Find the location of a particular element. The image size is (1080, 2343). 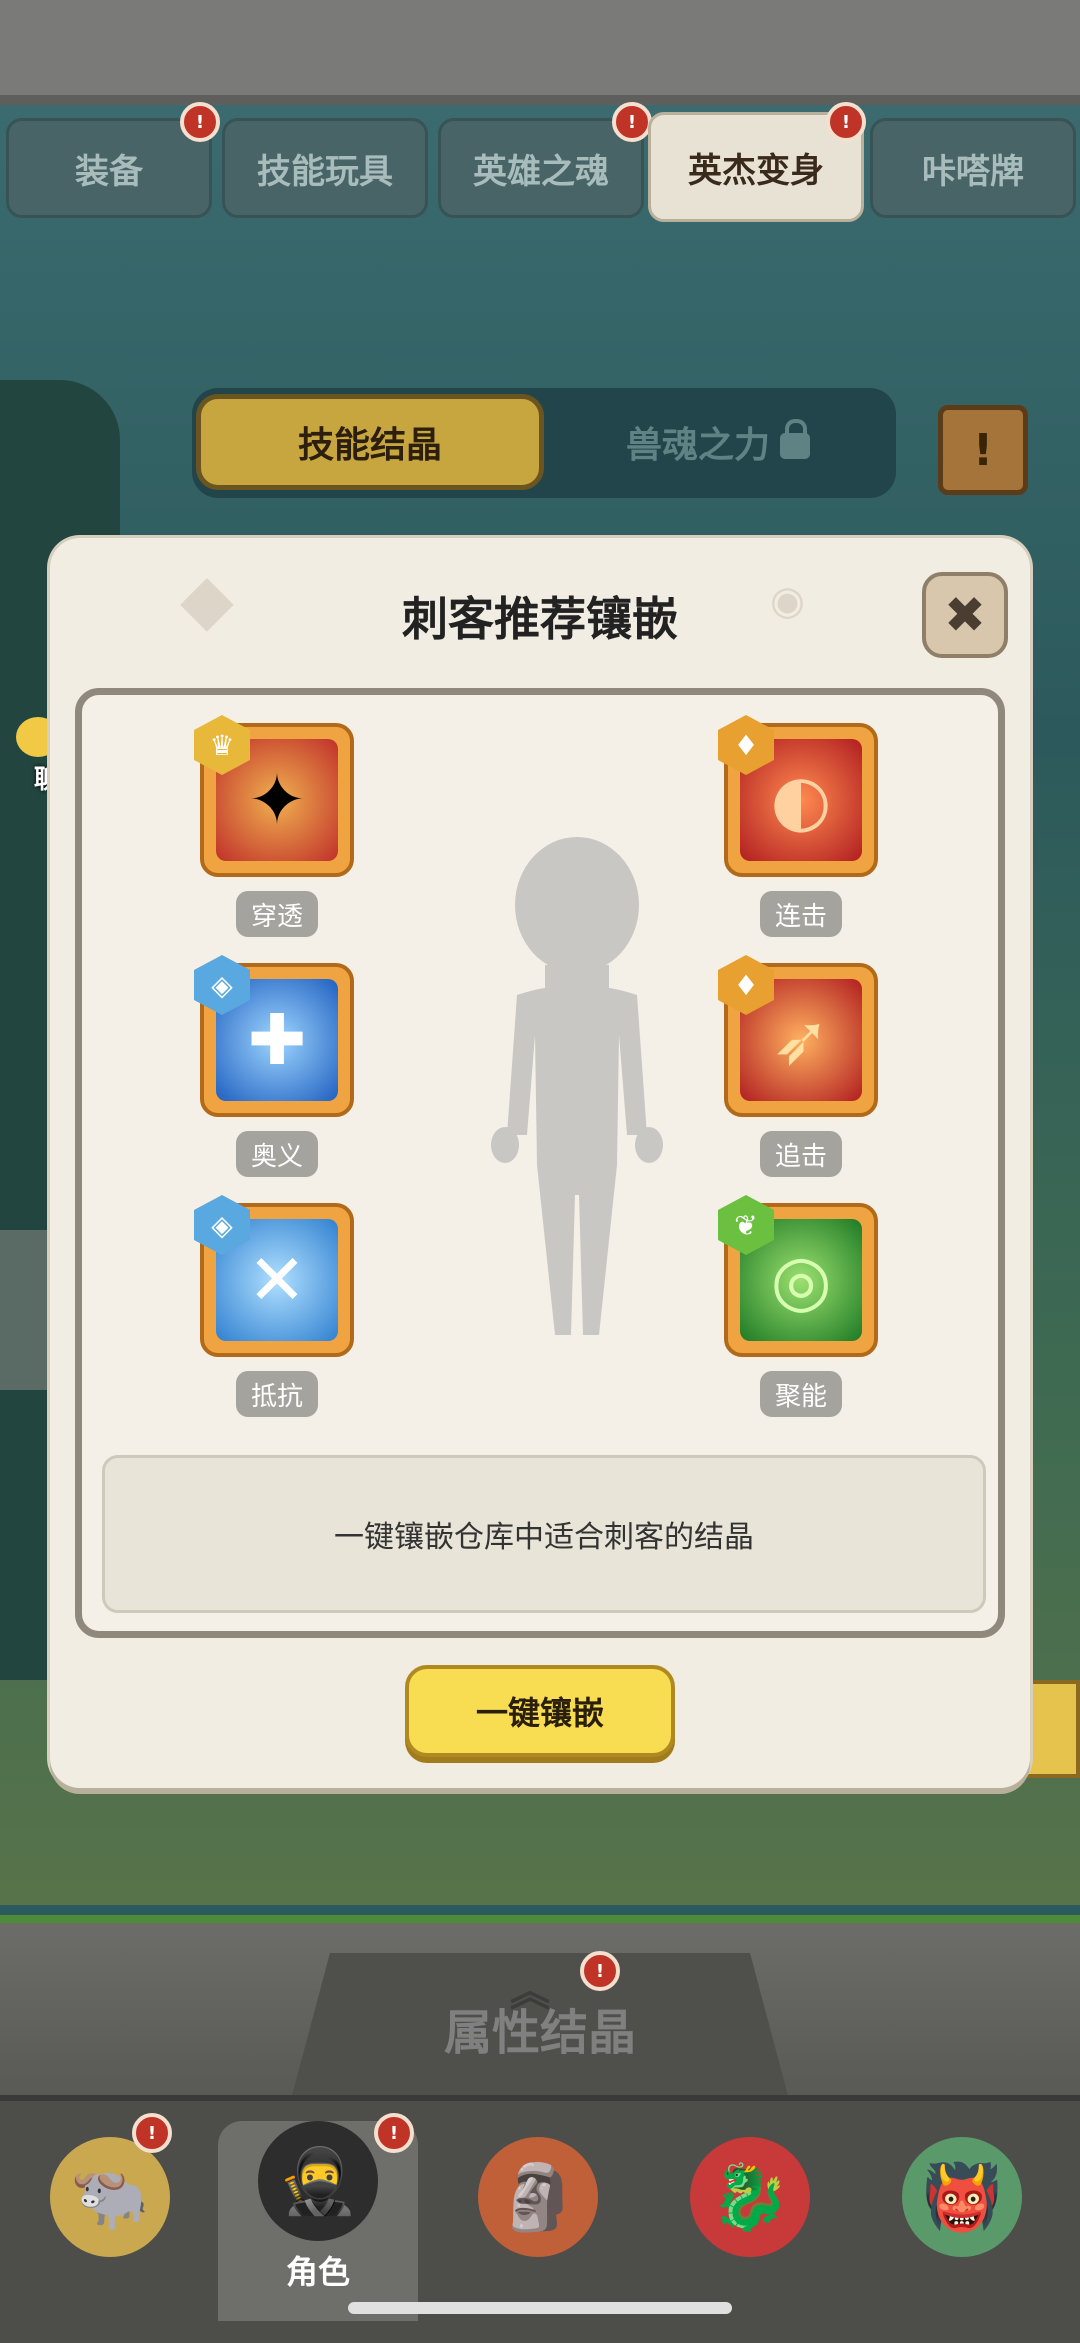

dragon-hero-icon: 🐉 is located at coordinates (750, 2197).